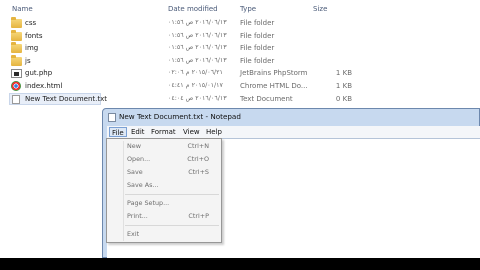 This screenshot has height=270, width=480. I want to click on menu-format: Format, so click(163, 132).